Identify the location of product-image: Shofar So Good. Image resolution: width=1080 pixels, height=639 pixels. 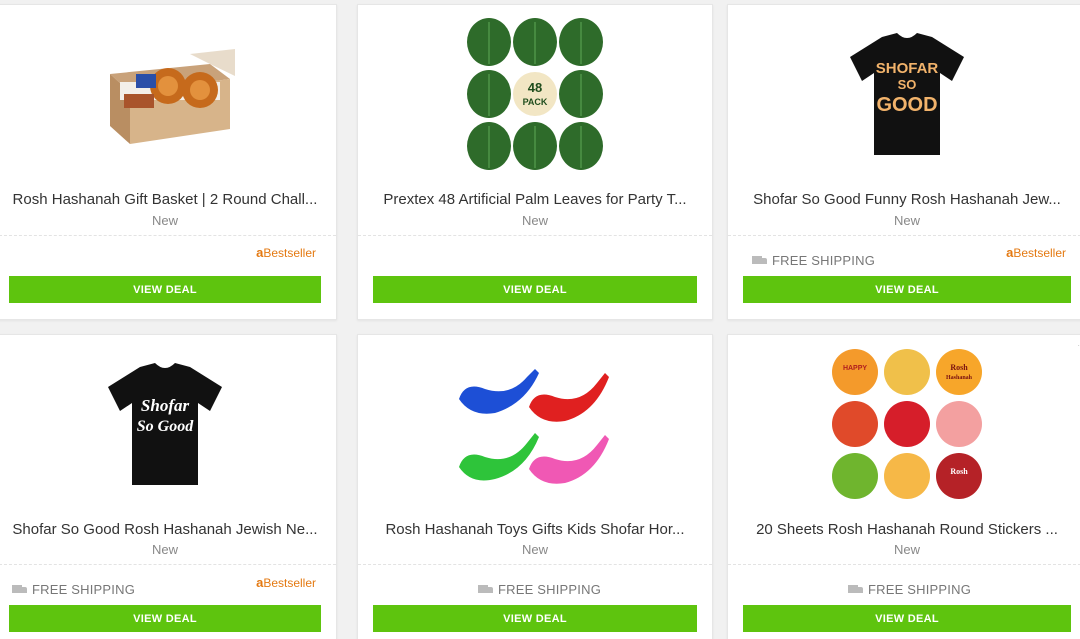
(168, 424).